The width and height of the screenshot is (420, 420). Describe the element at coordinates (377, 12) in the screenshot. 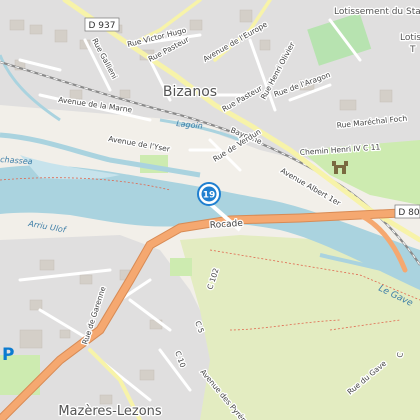

I see `place-lotissement: Lotissement du Stade` at that location.